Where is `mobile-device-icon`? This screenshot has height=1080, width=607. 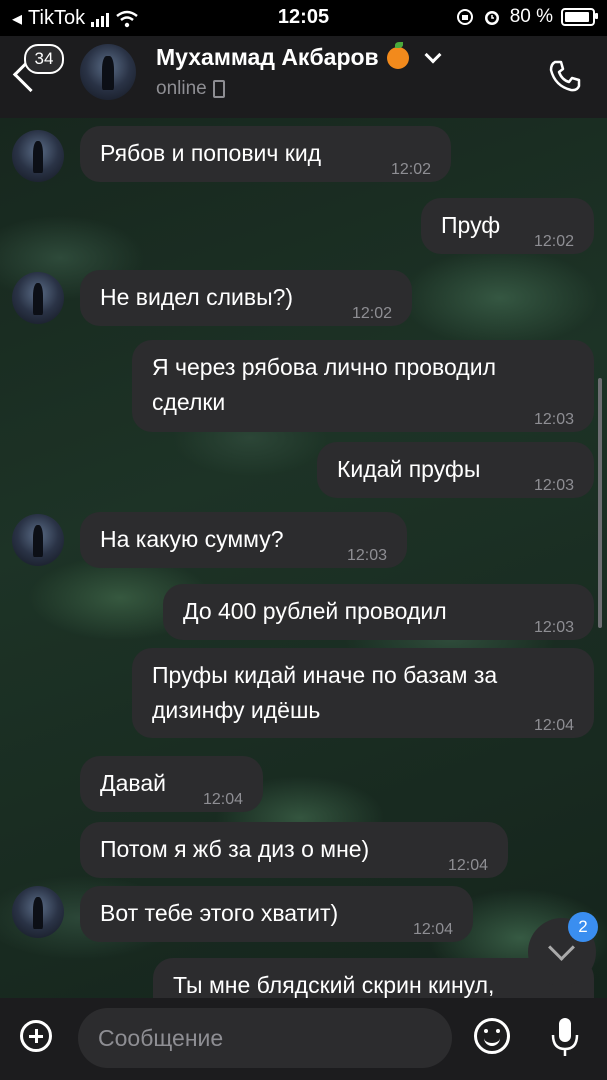
mobile-device-icon is located at coordinates (218, 89).